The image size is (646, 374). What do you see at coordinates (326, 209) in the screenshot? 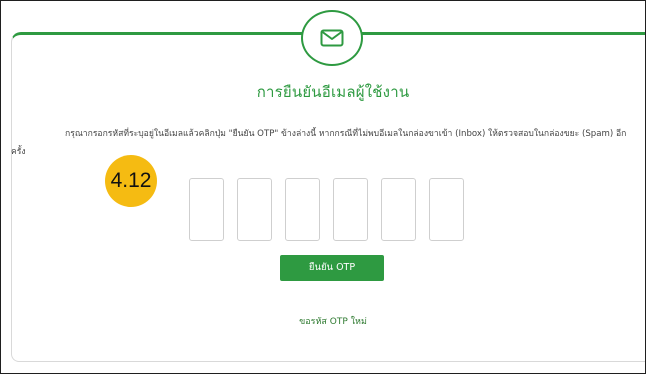
I see `otp-input-group` at bounding box center [326, 209].